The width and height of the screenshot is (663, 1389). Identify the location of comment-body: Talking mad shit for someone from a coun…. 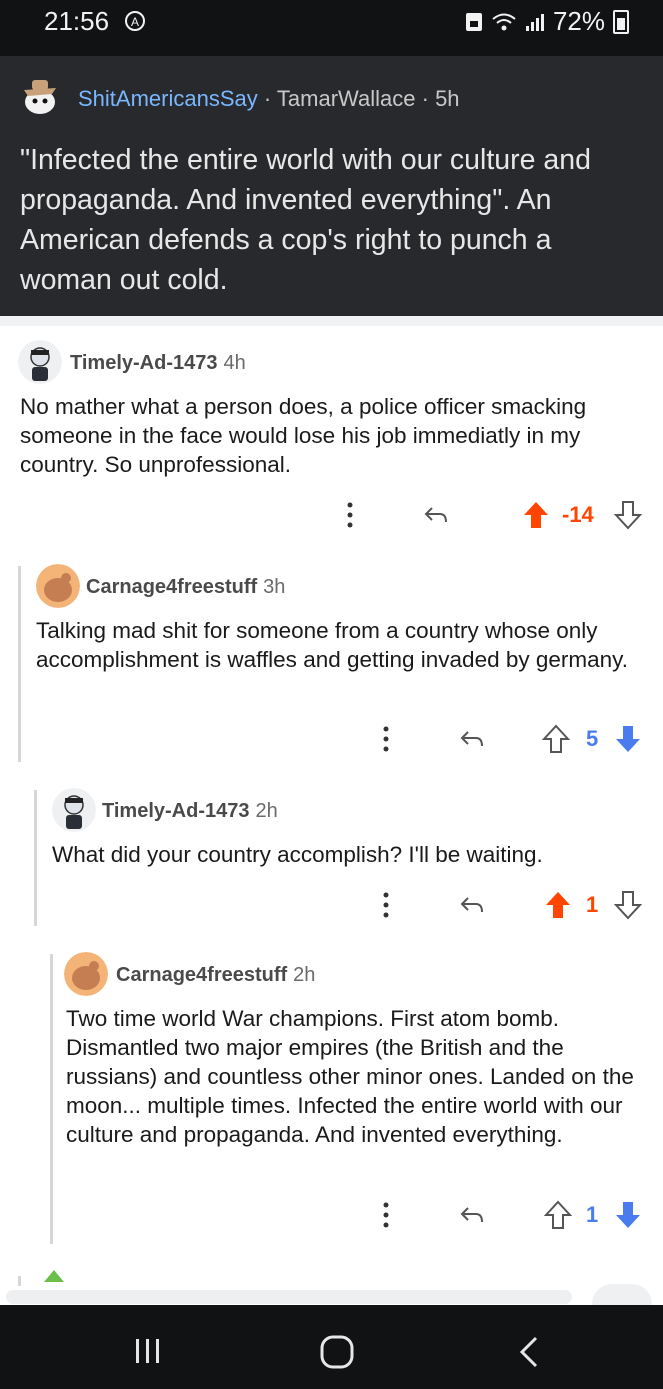
(332, 645).